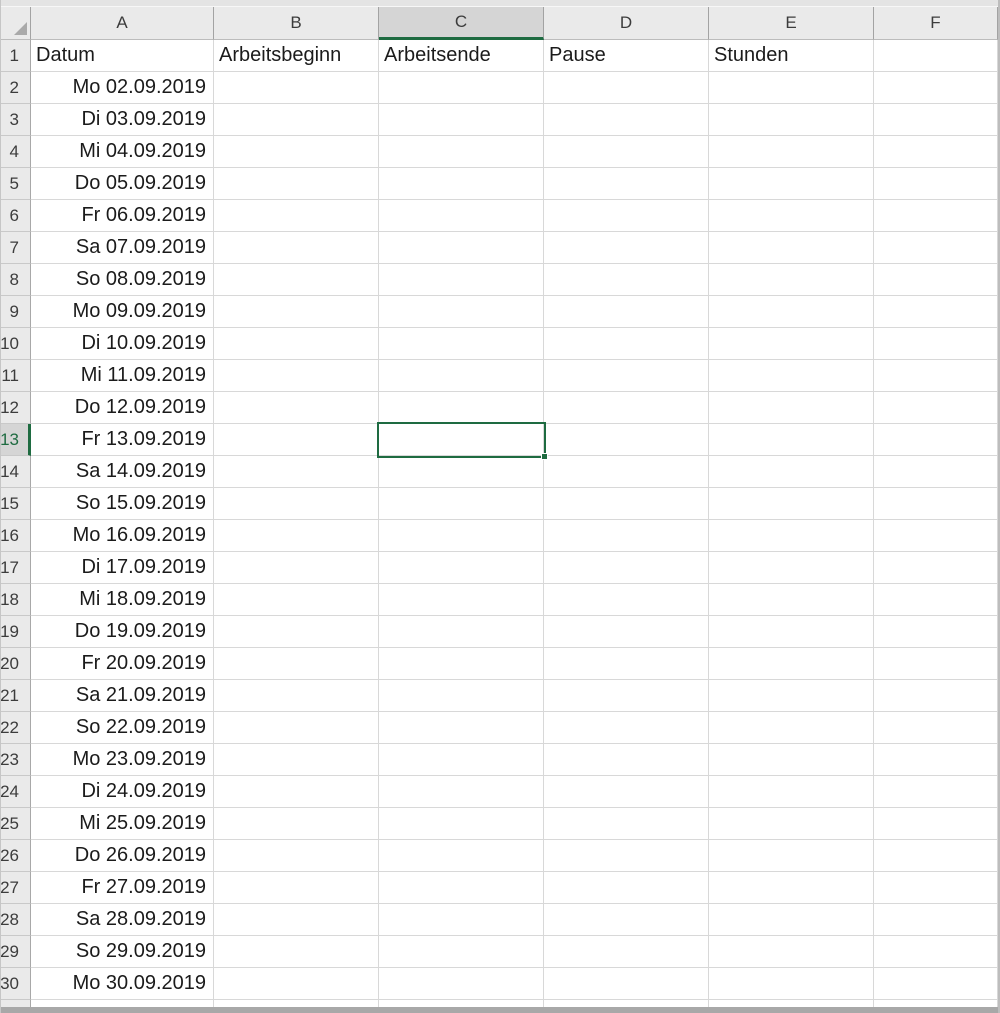  I want to click on cell-C23, so click(461, 760).